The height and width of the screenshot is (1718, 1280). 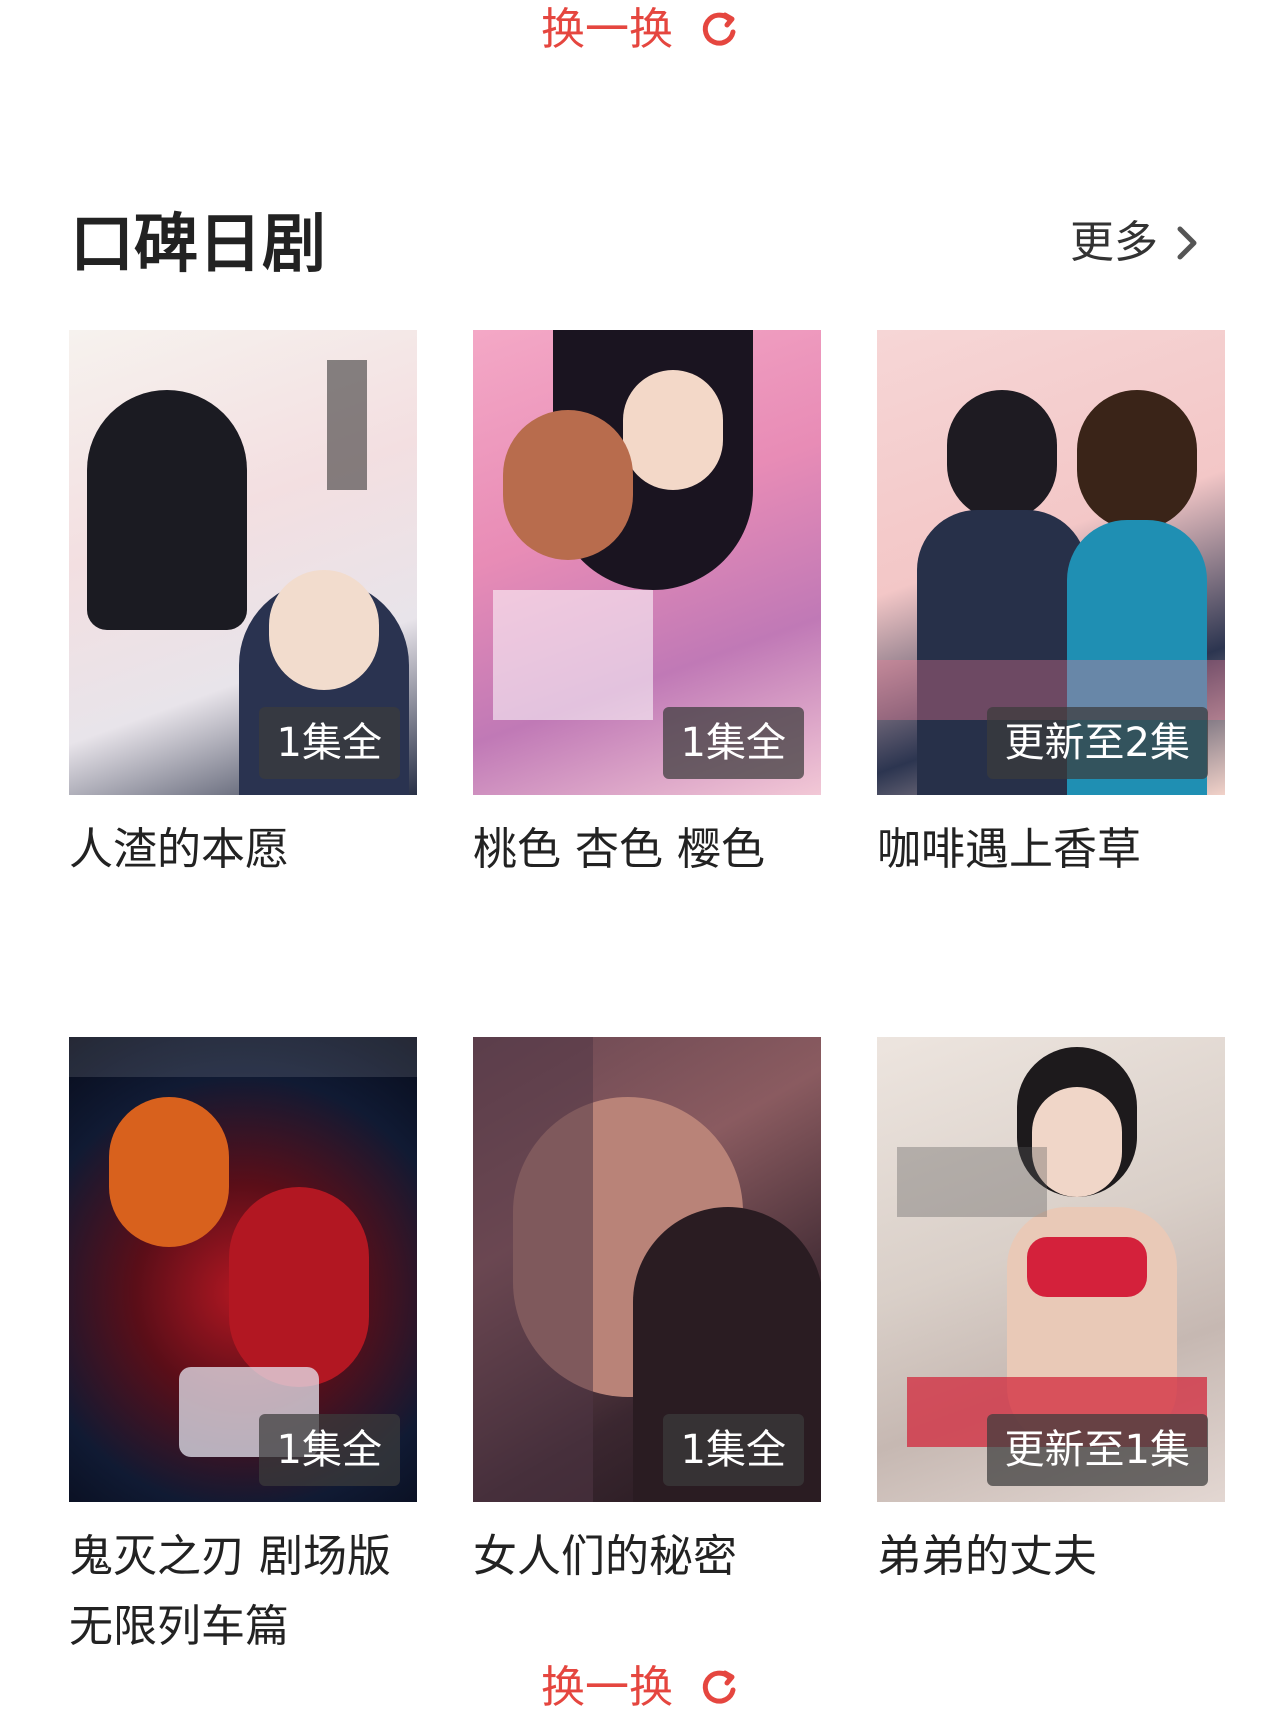 I want to click on drama-title: 人渣的本愿, so click(x=179, y=849).